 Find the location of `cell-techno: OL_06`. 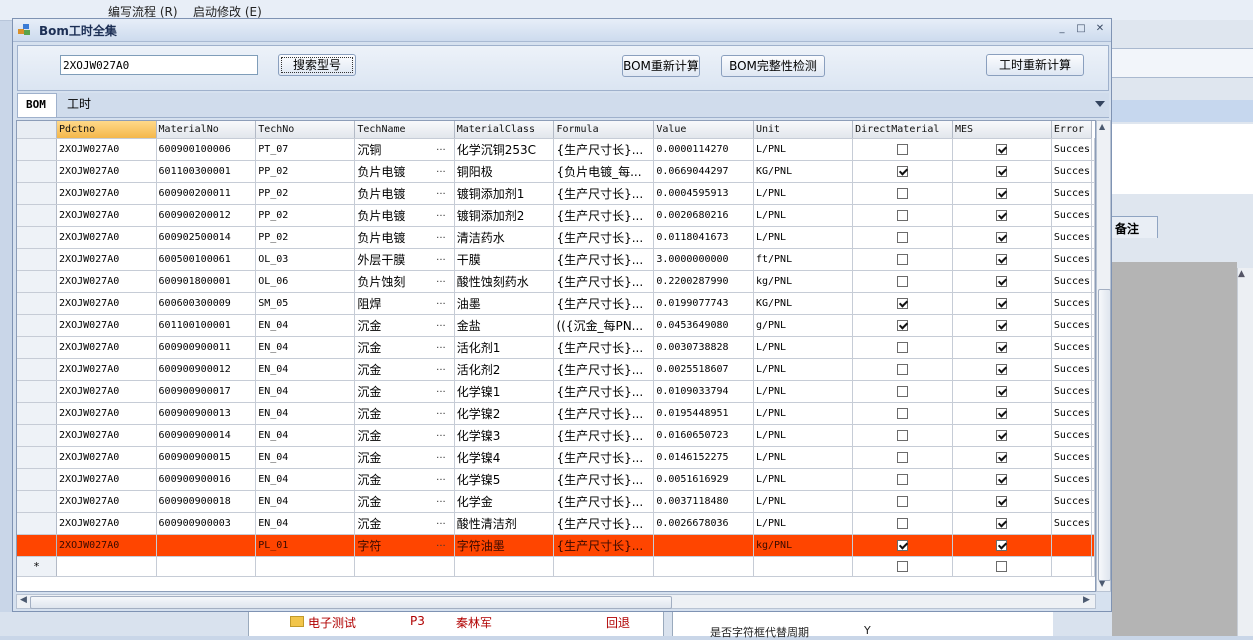

cell-techno: OL_06 is located at coordinates (305, 281).